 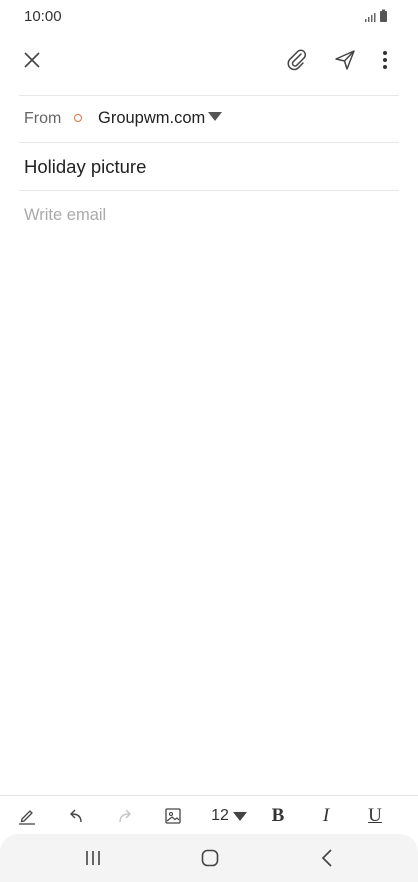 I want to click on font-size-dropdown: 12, so click(x=229, y=816).